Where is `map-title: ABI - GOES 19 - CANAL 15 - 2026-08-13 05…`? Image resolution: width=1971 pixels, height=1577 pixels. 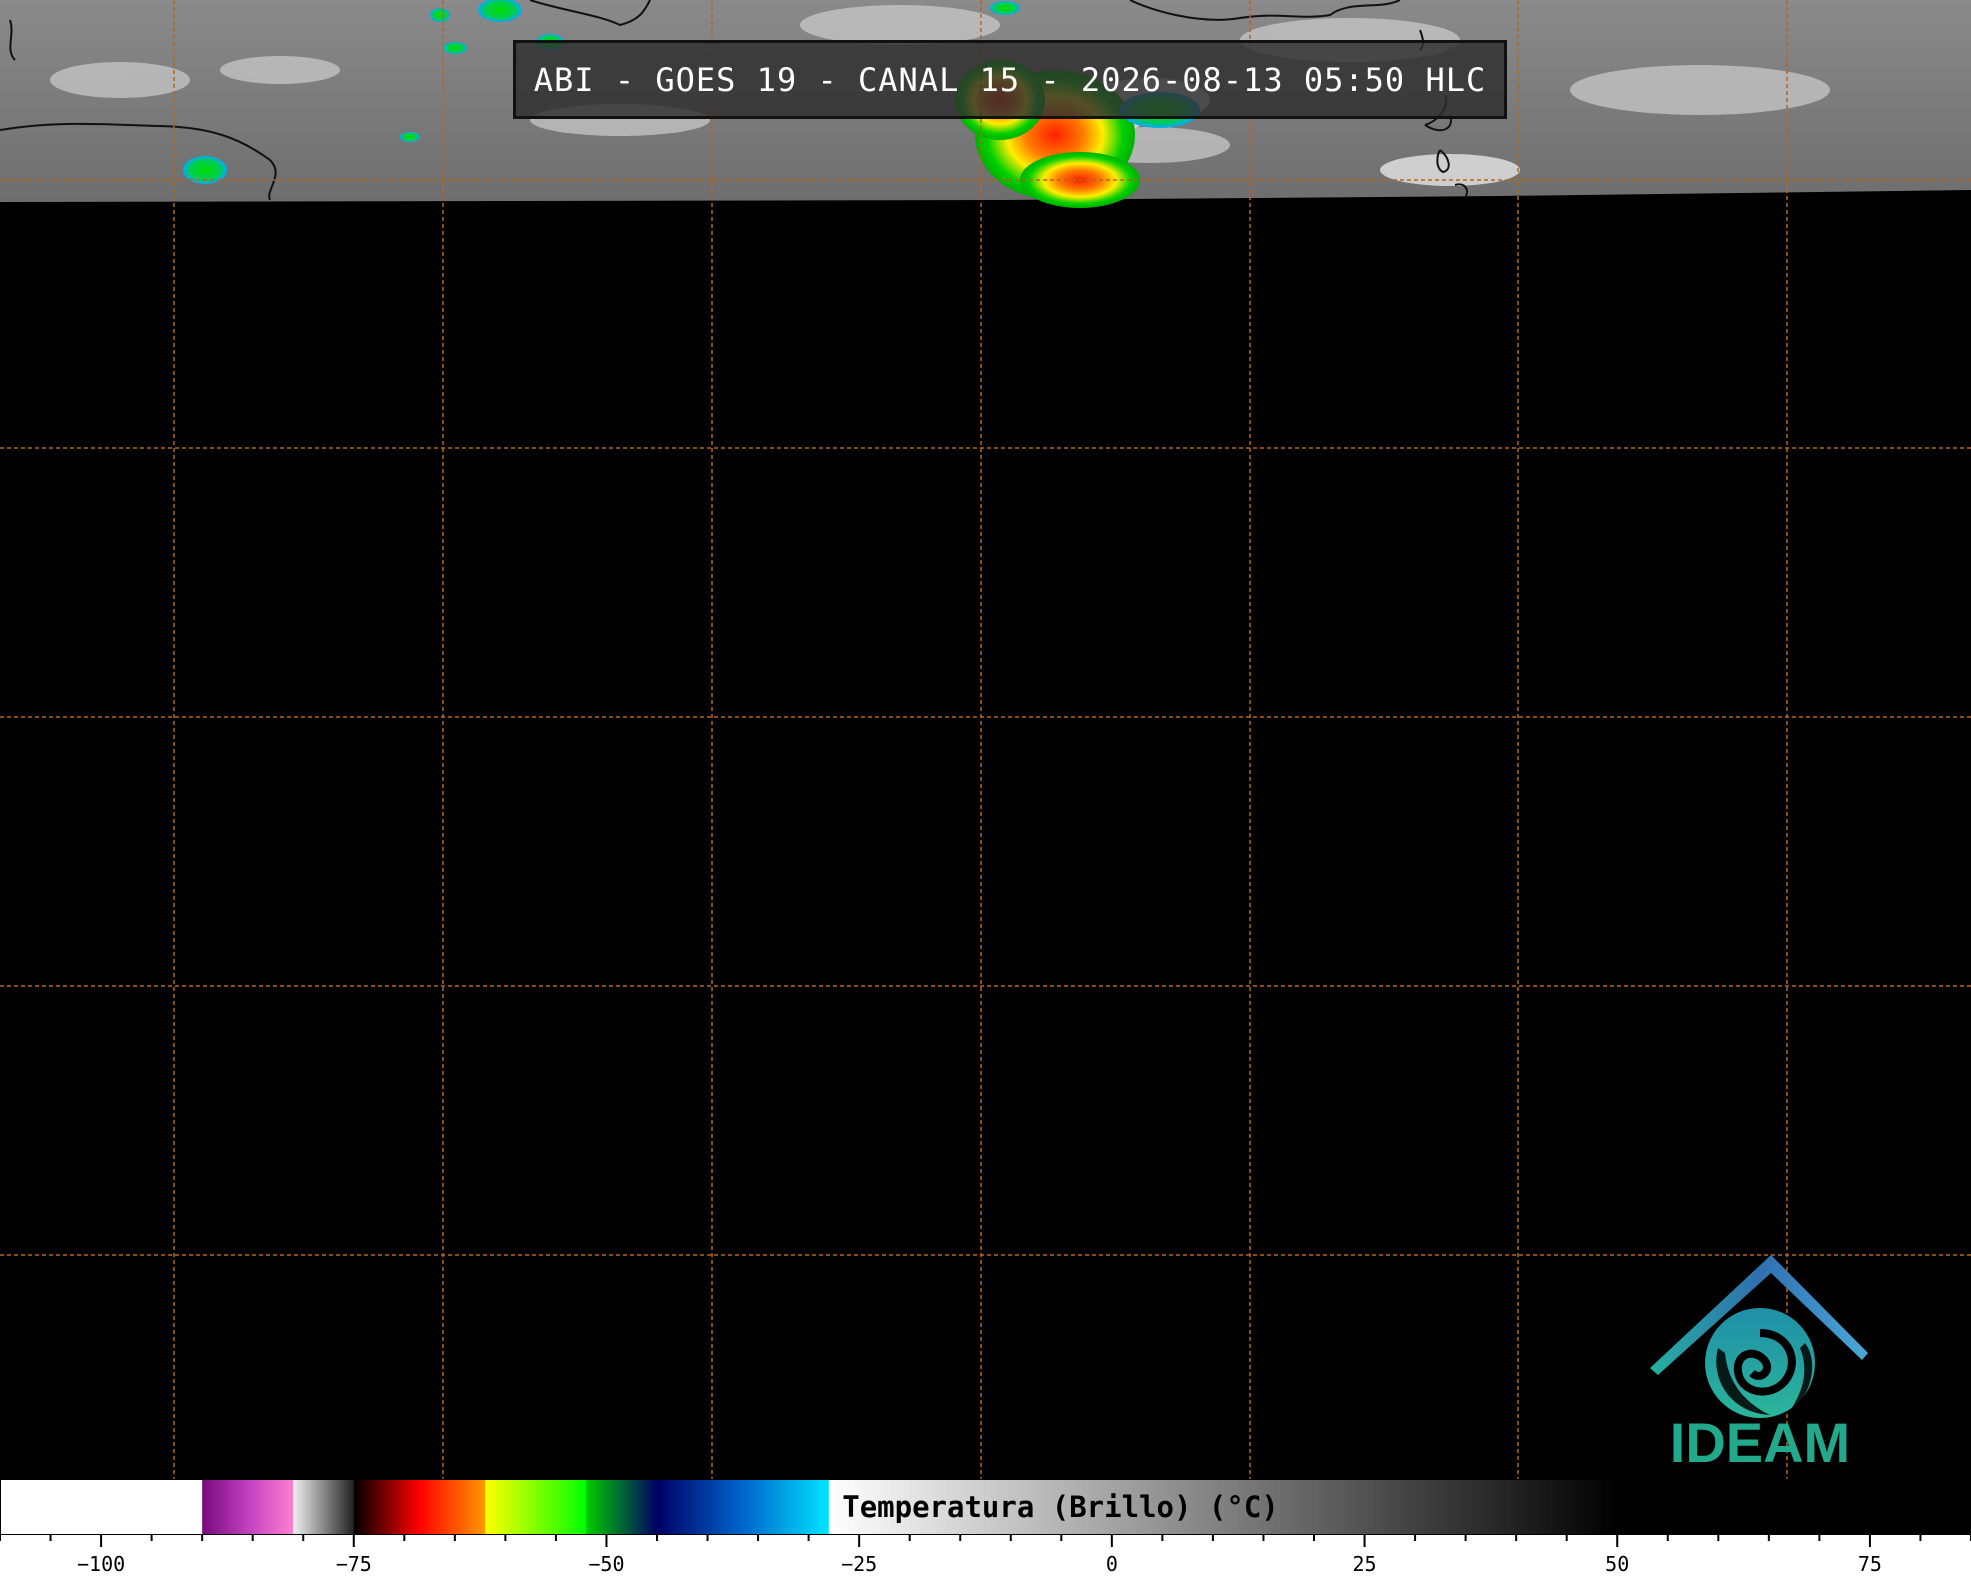
map-title: ABI - GOES 19 - CANAL 15 - 2026-08-13 05… is located at coordinates (1010, 79).